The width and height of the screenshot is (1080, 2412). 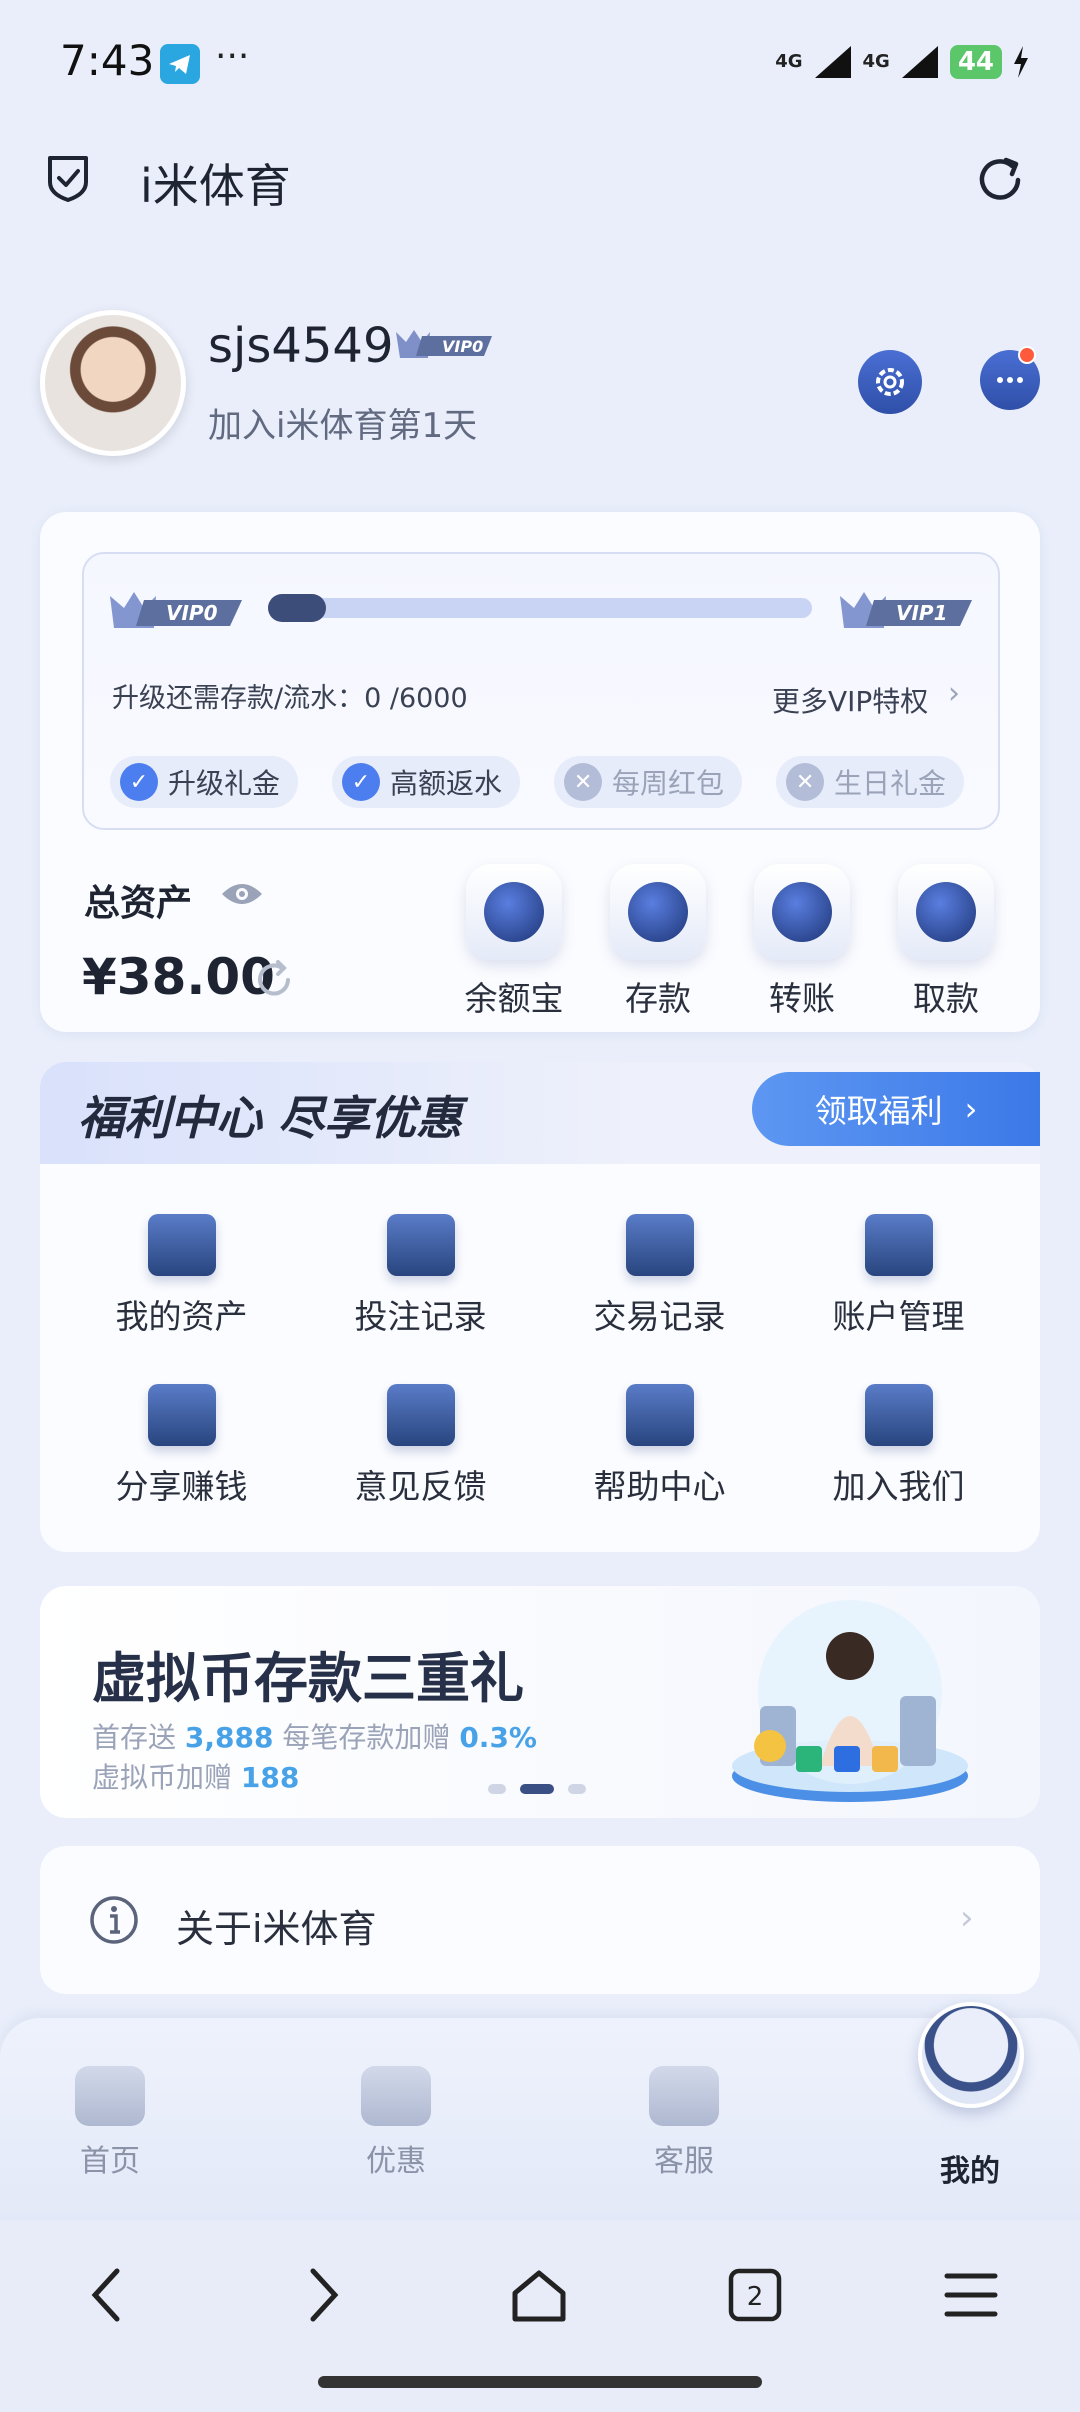 I want to click on perk-weekly-redpacket: ✕ 每周红包, so click(x=648, y=782).